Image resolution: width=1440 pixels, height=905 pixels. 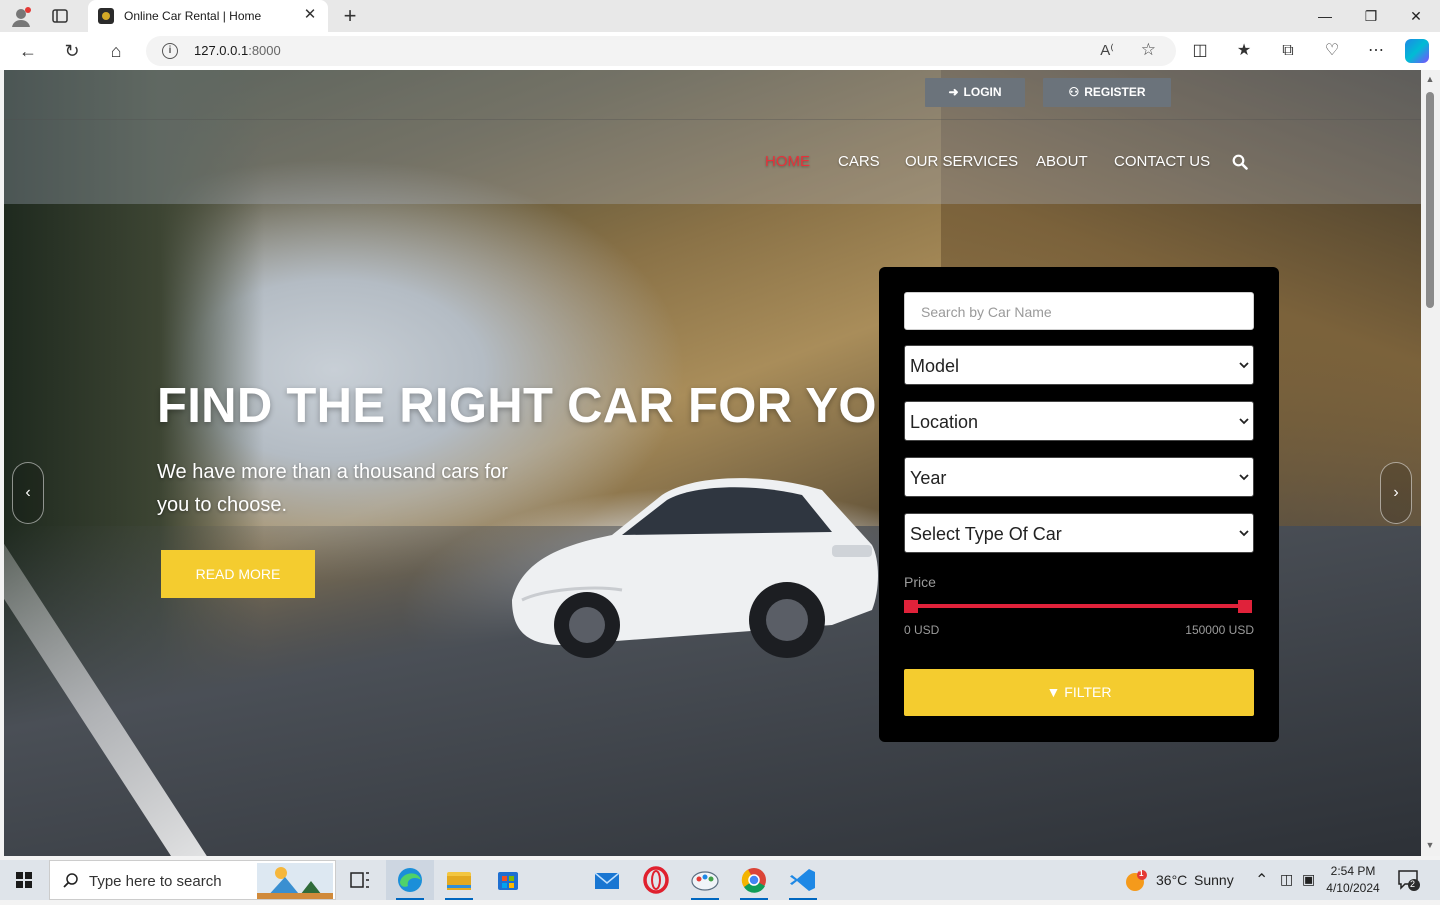 I want to click on price-min-handle, so click(x=911, y=606).